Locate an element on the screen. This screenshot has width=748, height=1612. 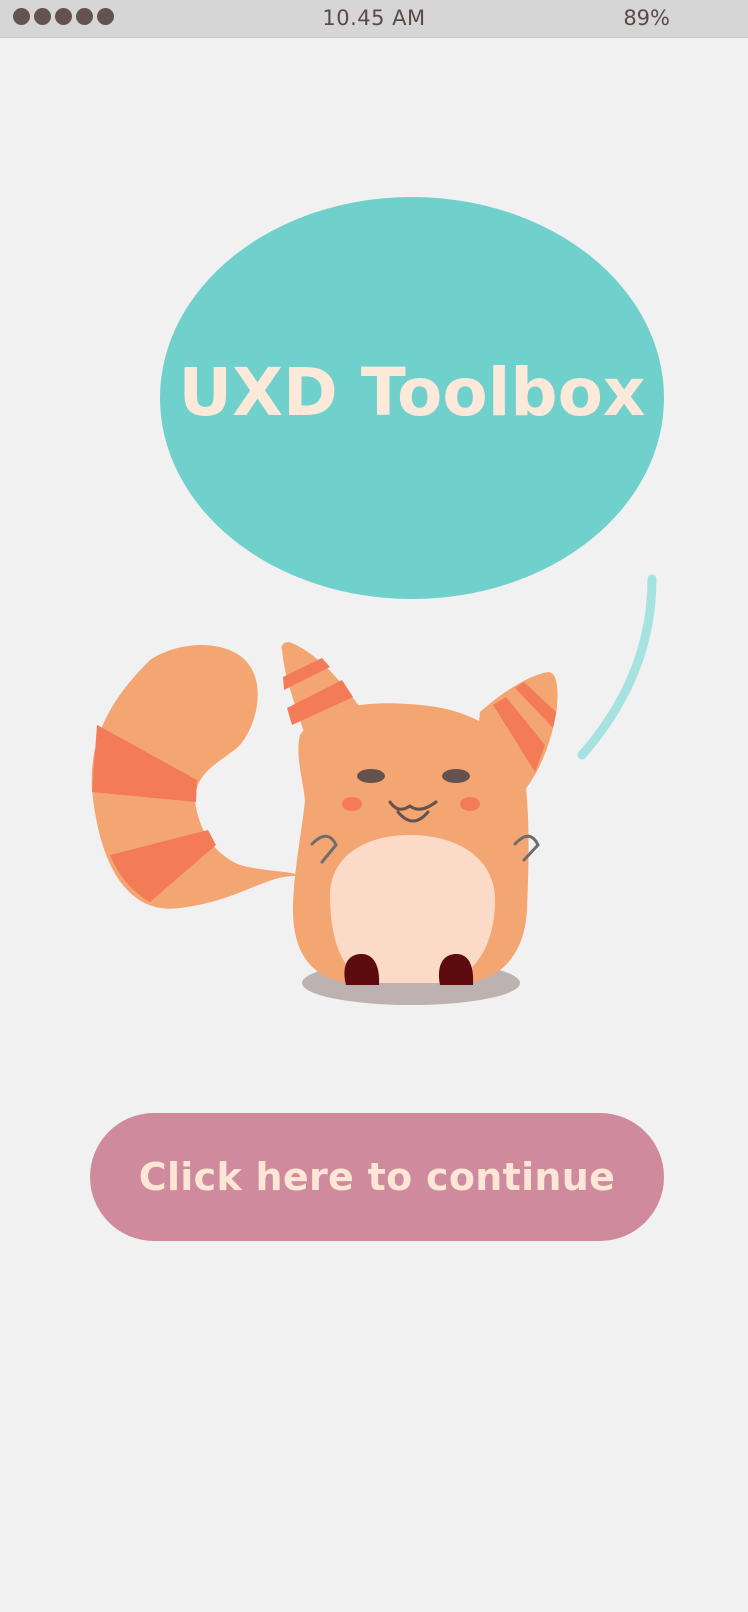
mascot-right-cheek is located at coordinates (470, 804).